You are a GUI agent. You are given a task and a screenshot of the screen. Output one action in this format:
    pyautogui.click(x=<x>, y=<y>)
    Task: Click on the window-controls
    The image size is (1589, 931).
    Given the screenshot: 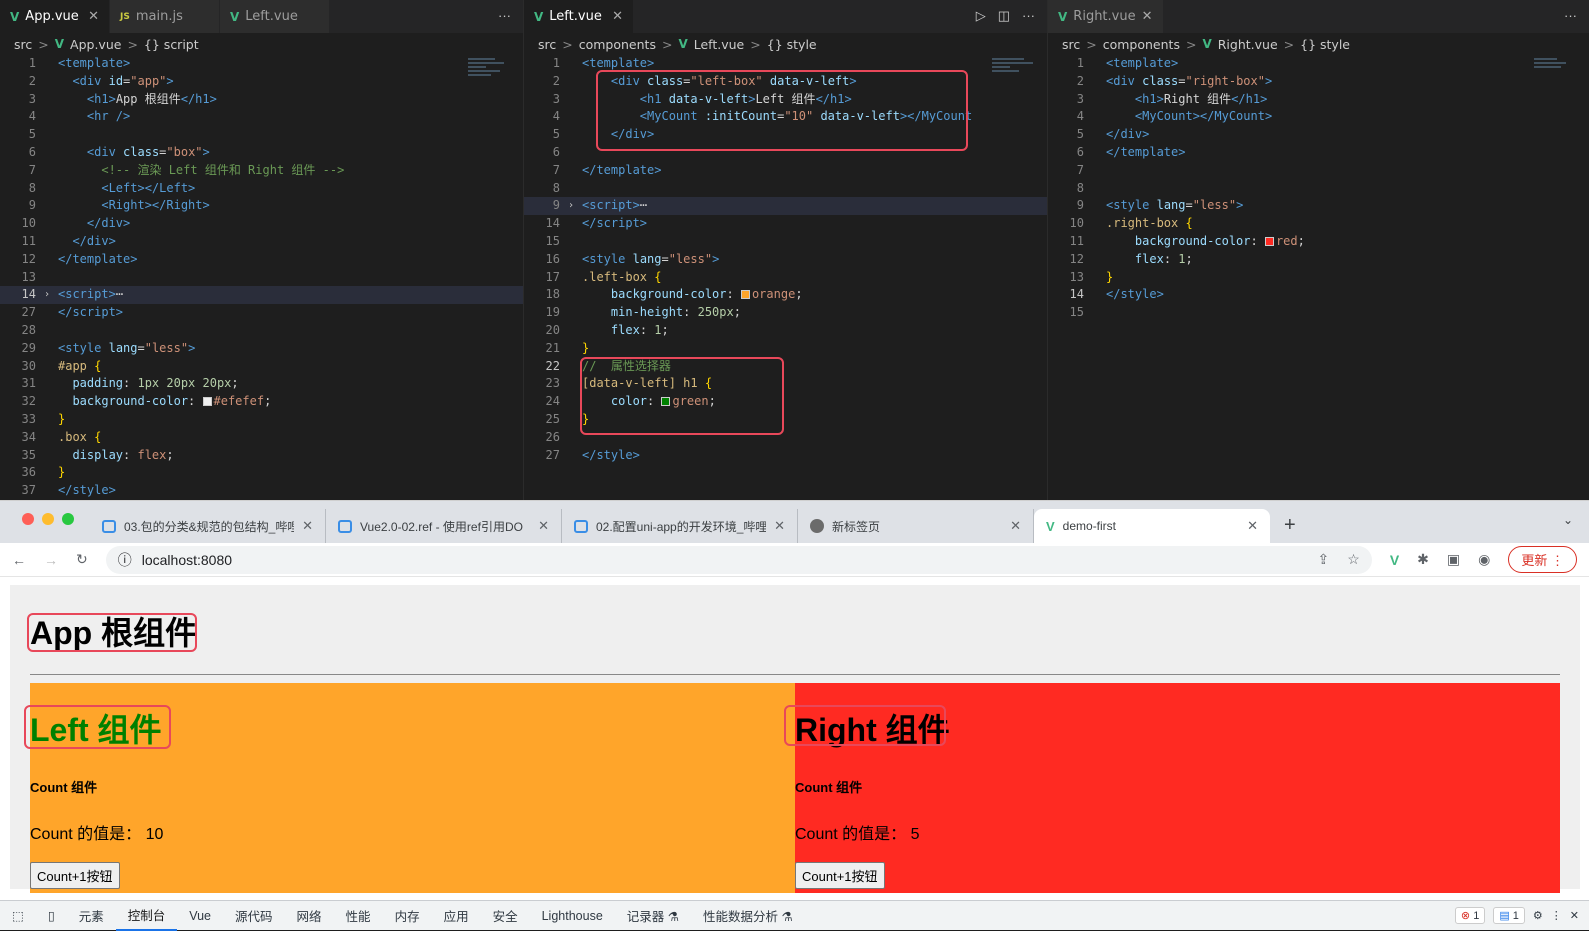 What is the action you would take?
    pyautogui.click(x=48, y=519)
    